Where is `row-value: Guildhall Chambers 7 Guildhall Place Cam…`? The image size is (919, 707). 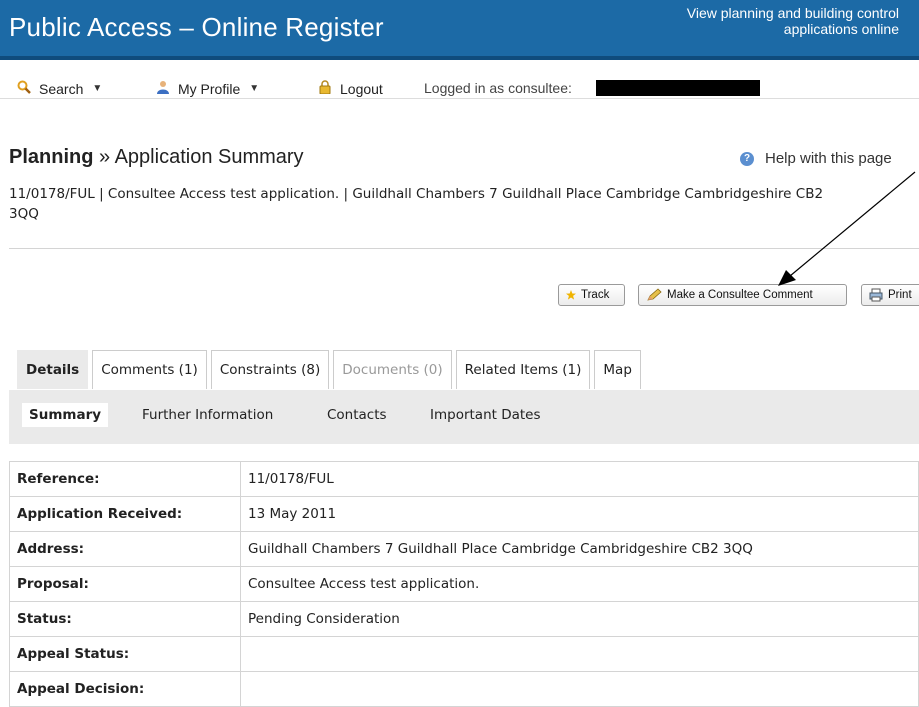 row-value: Guildhall Chambers 7 Guildhall Place Cam… is located at coordinates (579, 549).